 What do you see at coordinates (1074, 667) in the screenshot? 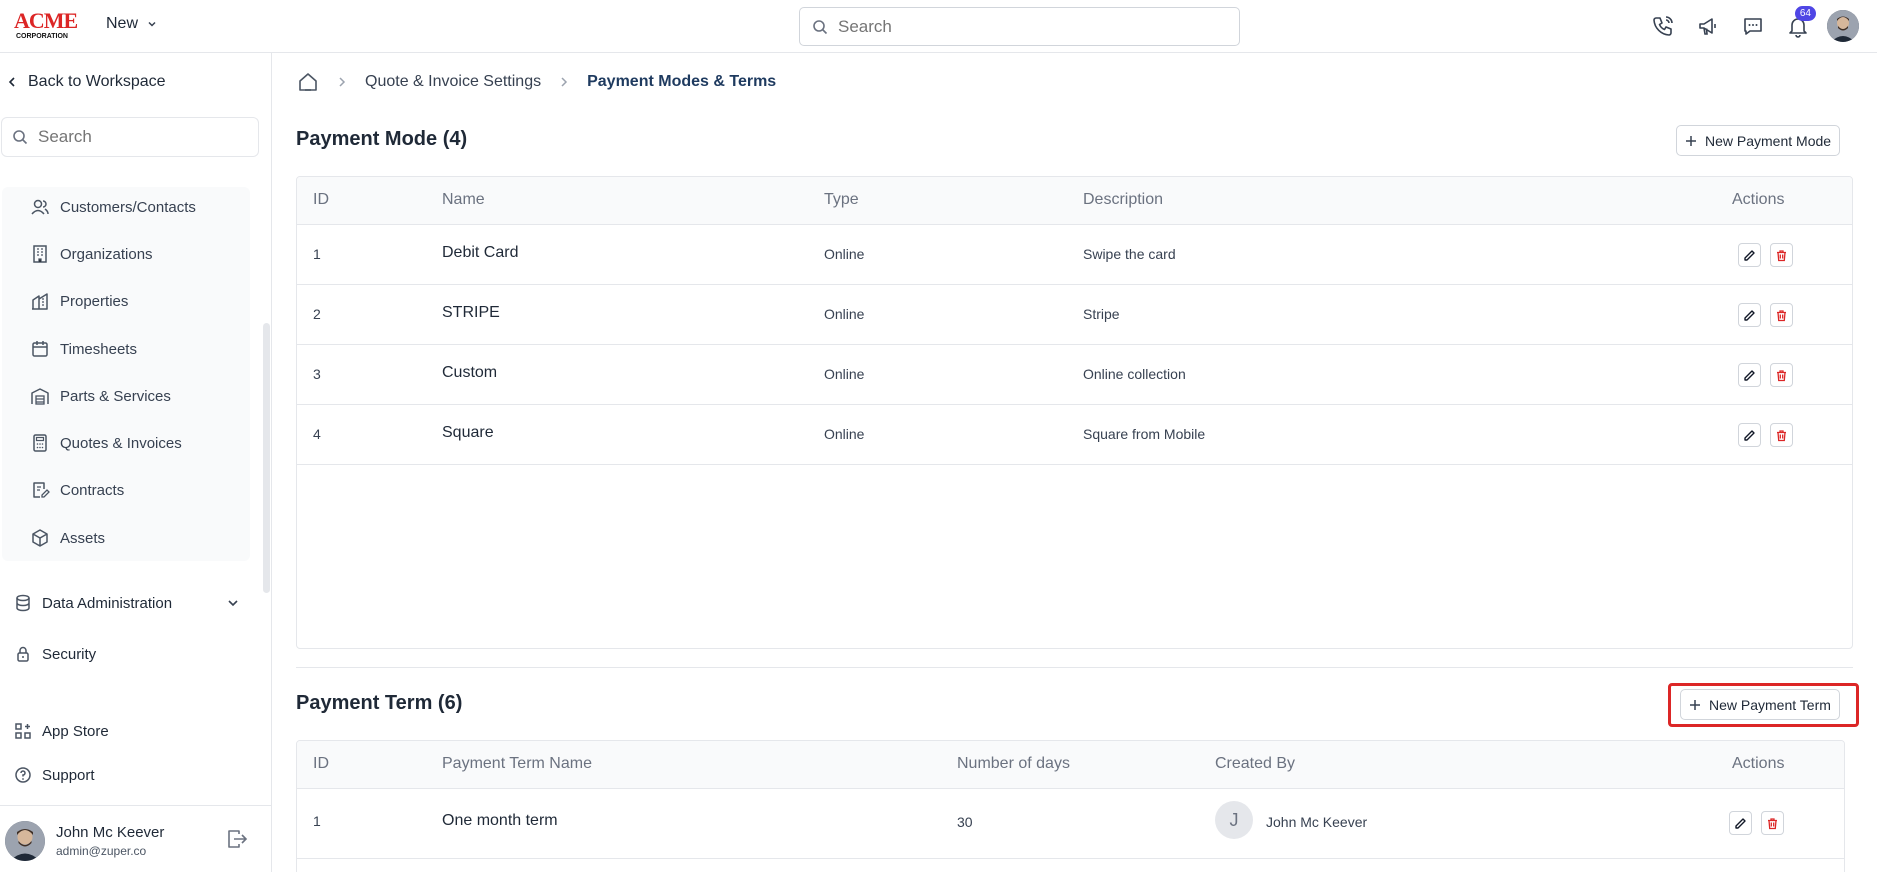
I see `section-divider` at bounding box center [1074, 667].